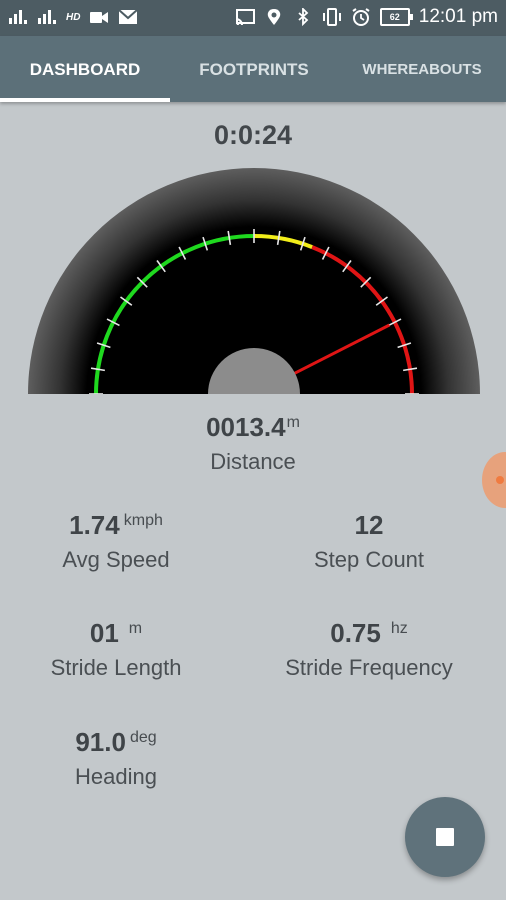 This screenshot has height=900, width=506. Describe the element at coordinates (116, 649) in the screenshot. I see `stride-length-stat: 01 m Stride Length` at that location.